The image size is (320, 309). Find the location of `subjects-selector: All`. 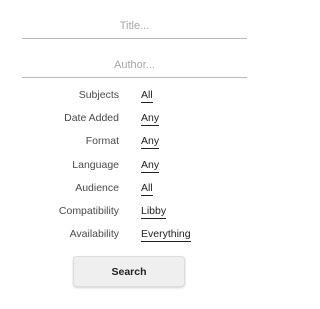

subjects-selector: All is located at coordinates (147, 96).